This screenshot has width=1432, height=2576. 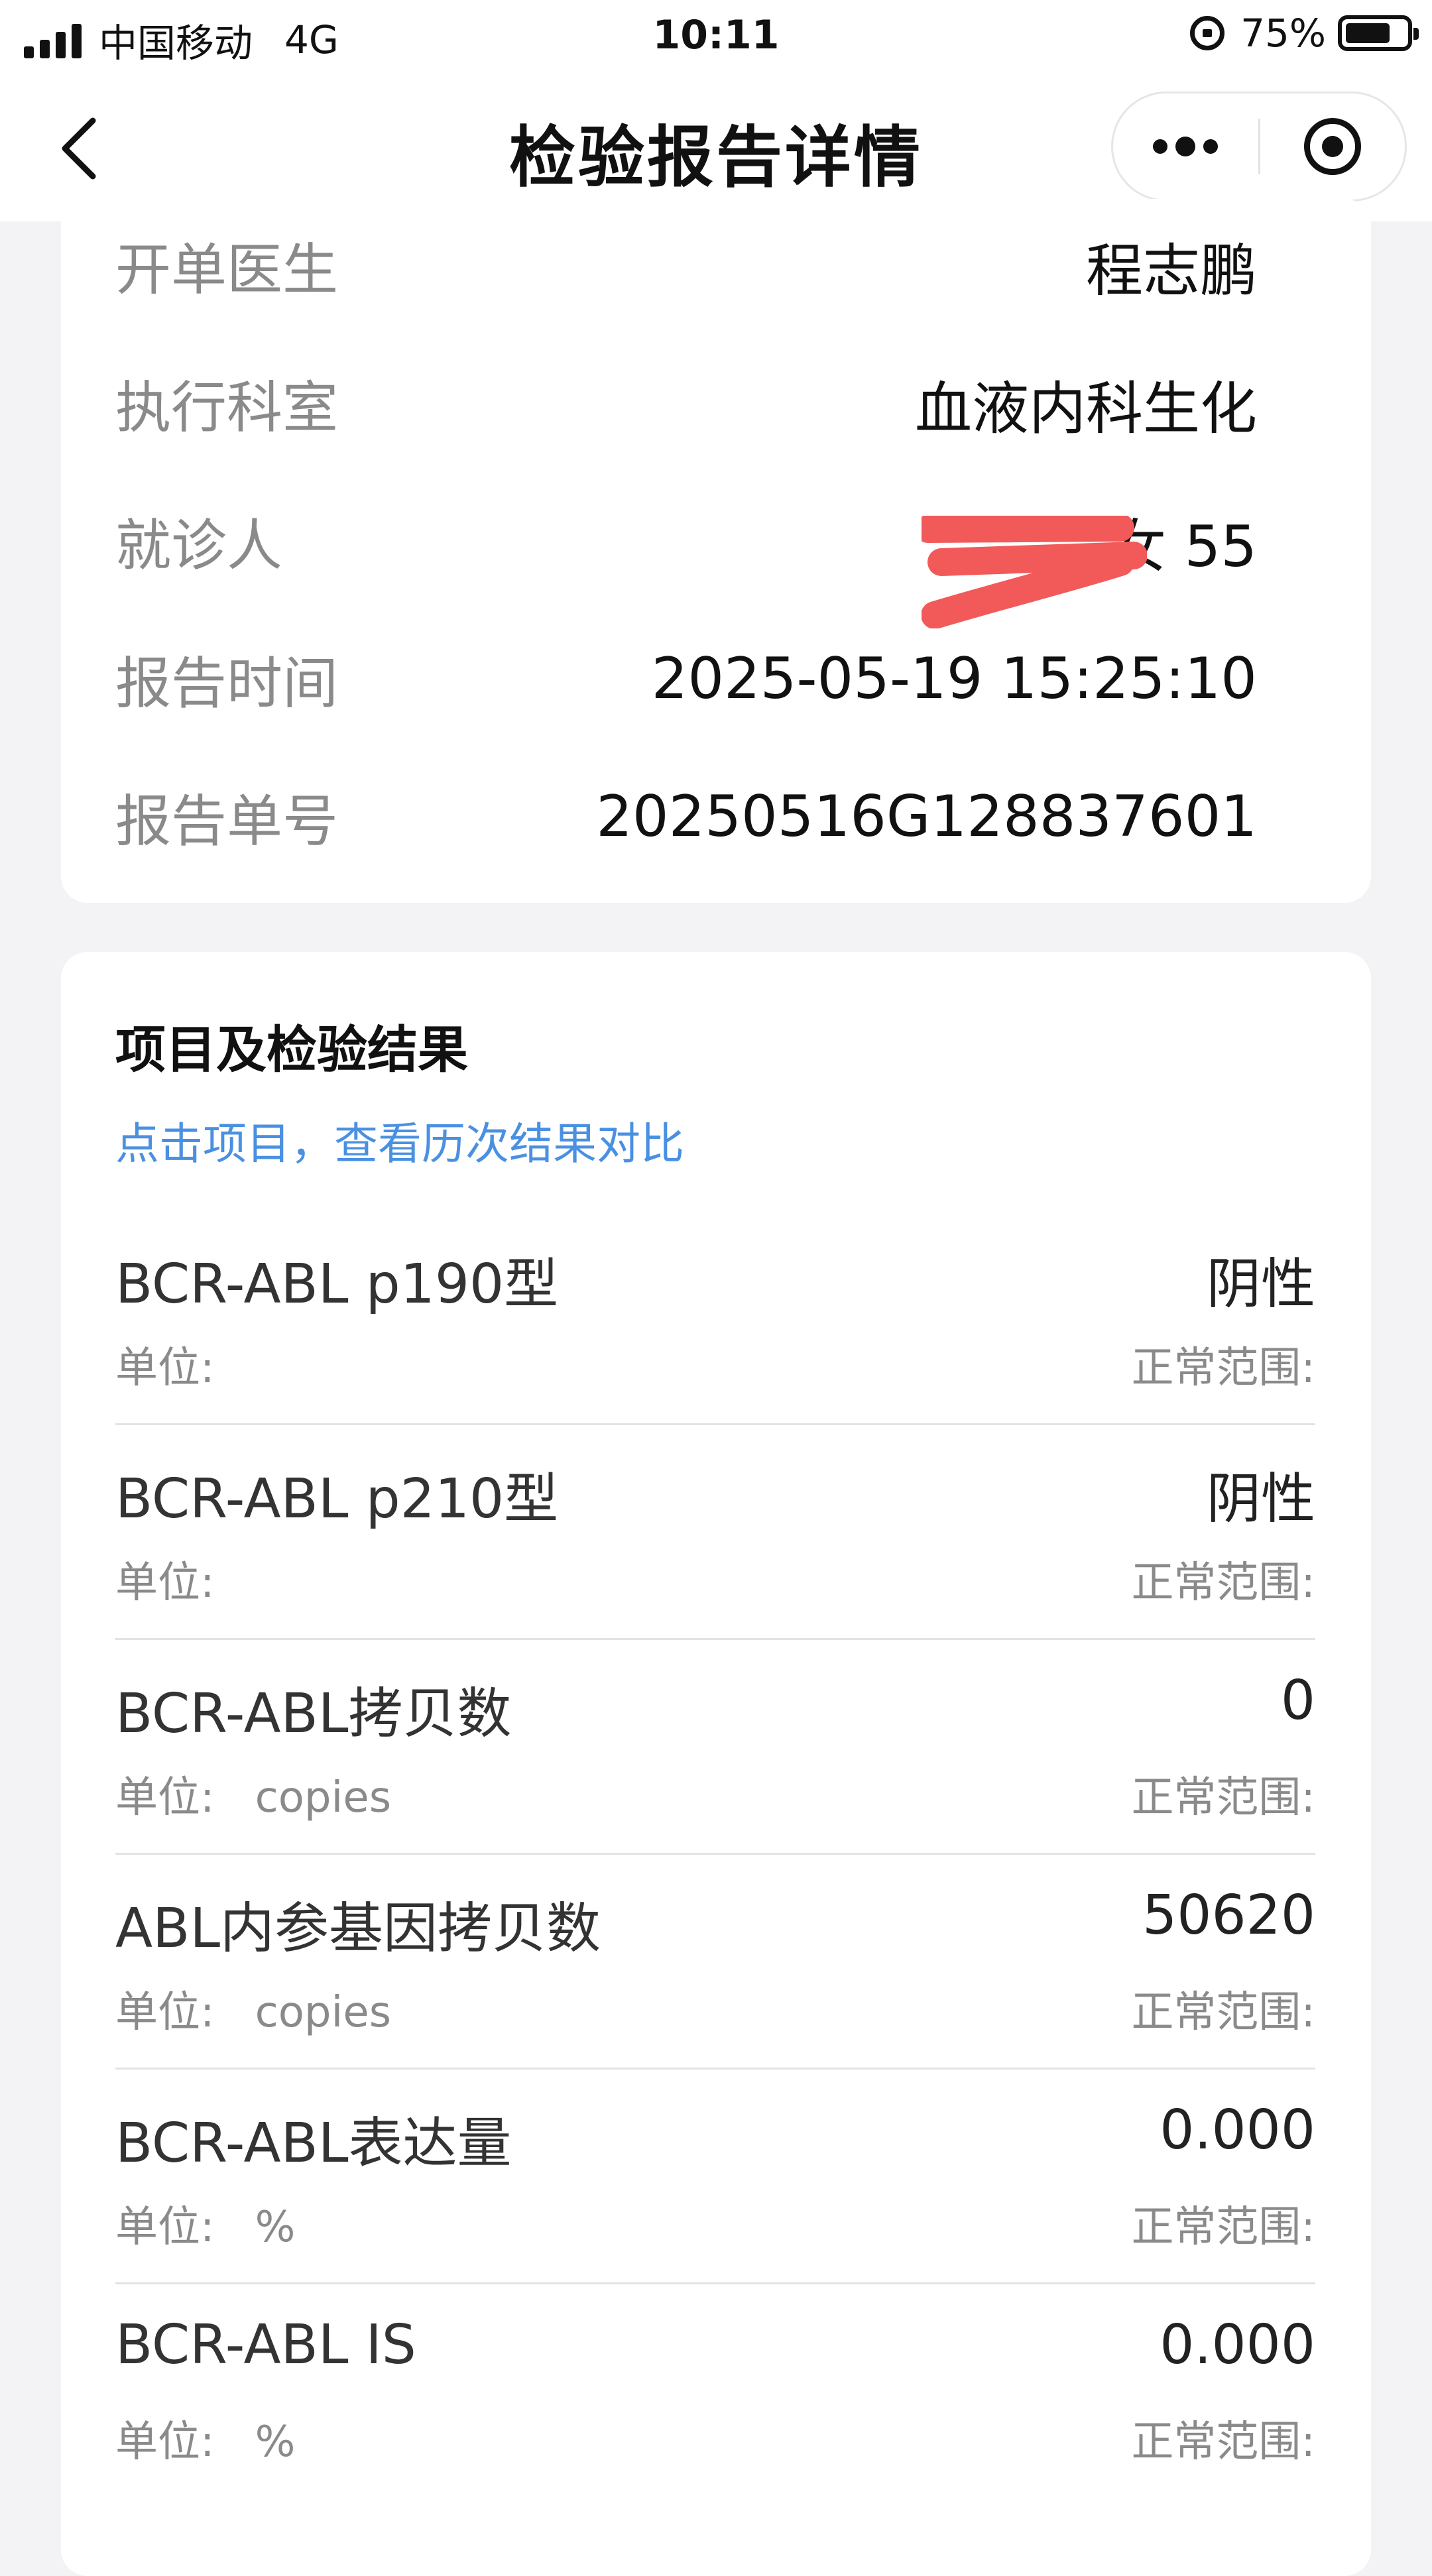 What do you see at coordinates (715, 2391) in the screenshot?
I see `result-item: BCR-ABL IS 0.000 单位: % 正常范围:` at bounding box center [715, 2391].